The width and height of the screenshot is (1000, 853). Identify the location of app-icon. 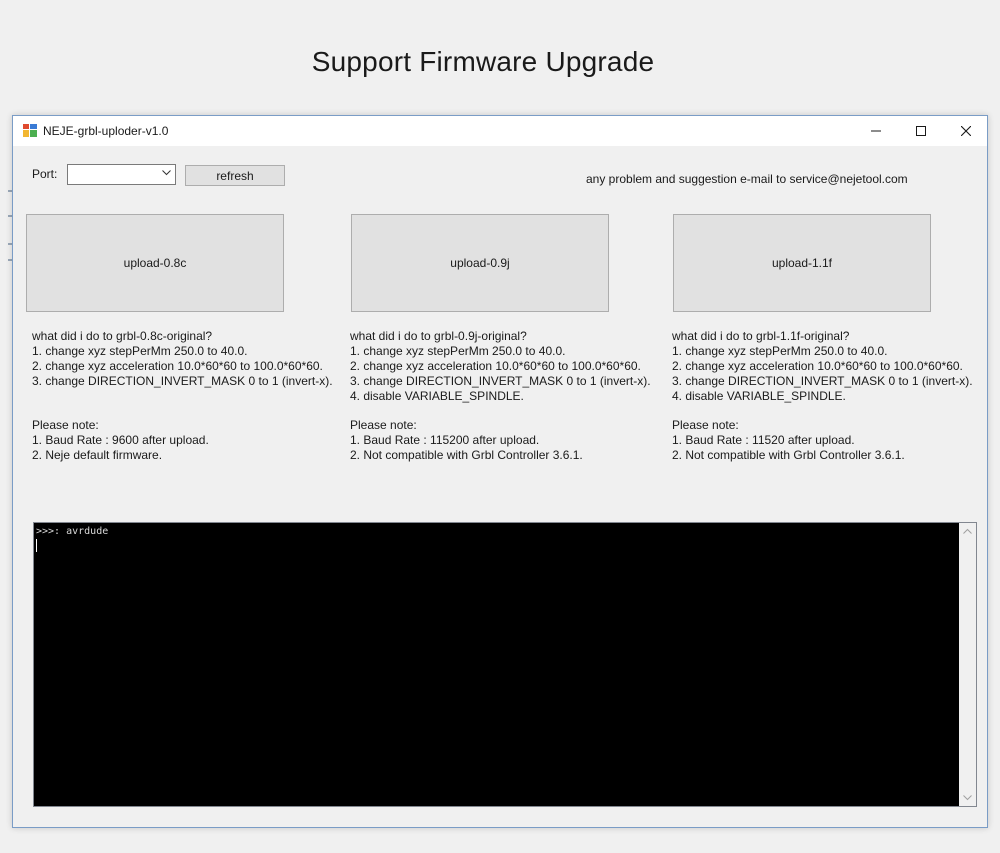
(30, 130).